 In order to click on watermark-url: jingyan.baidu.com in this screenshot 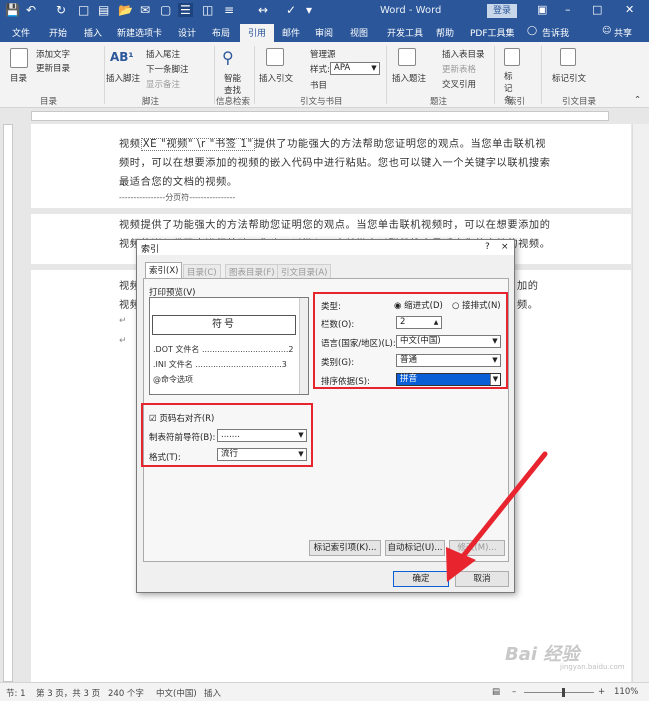, I will do `click(592, 667)`.